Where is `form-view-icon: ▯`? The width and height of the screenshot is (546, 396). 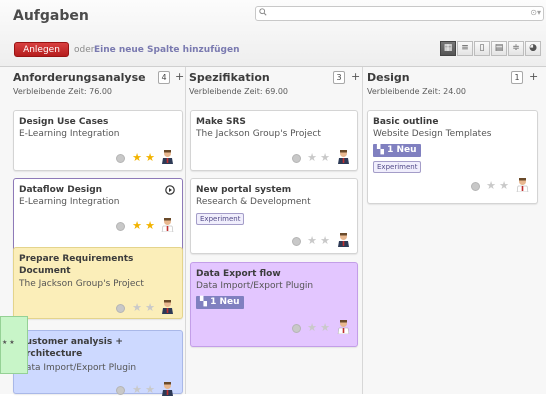 form-view-icon: ▯ is located at coordinates (482, 48).